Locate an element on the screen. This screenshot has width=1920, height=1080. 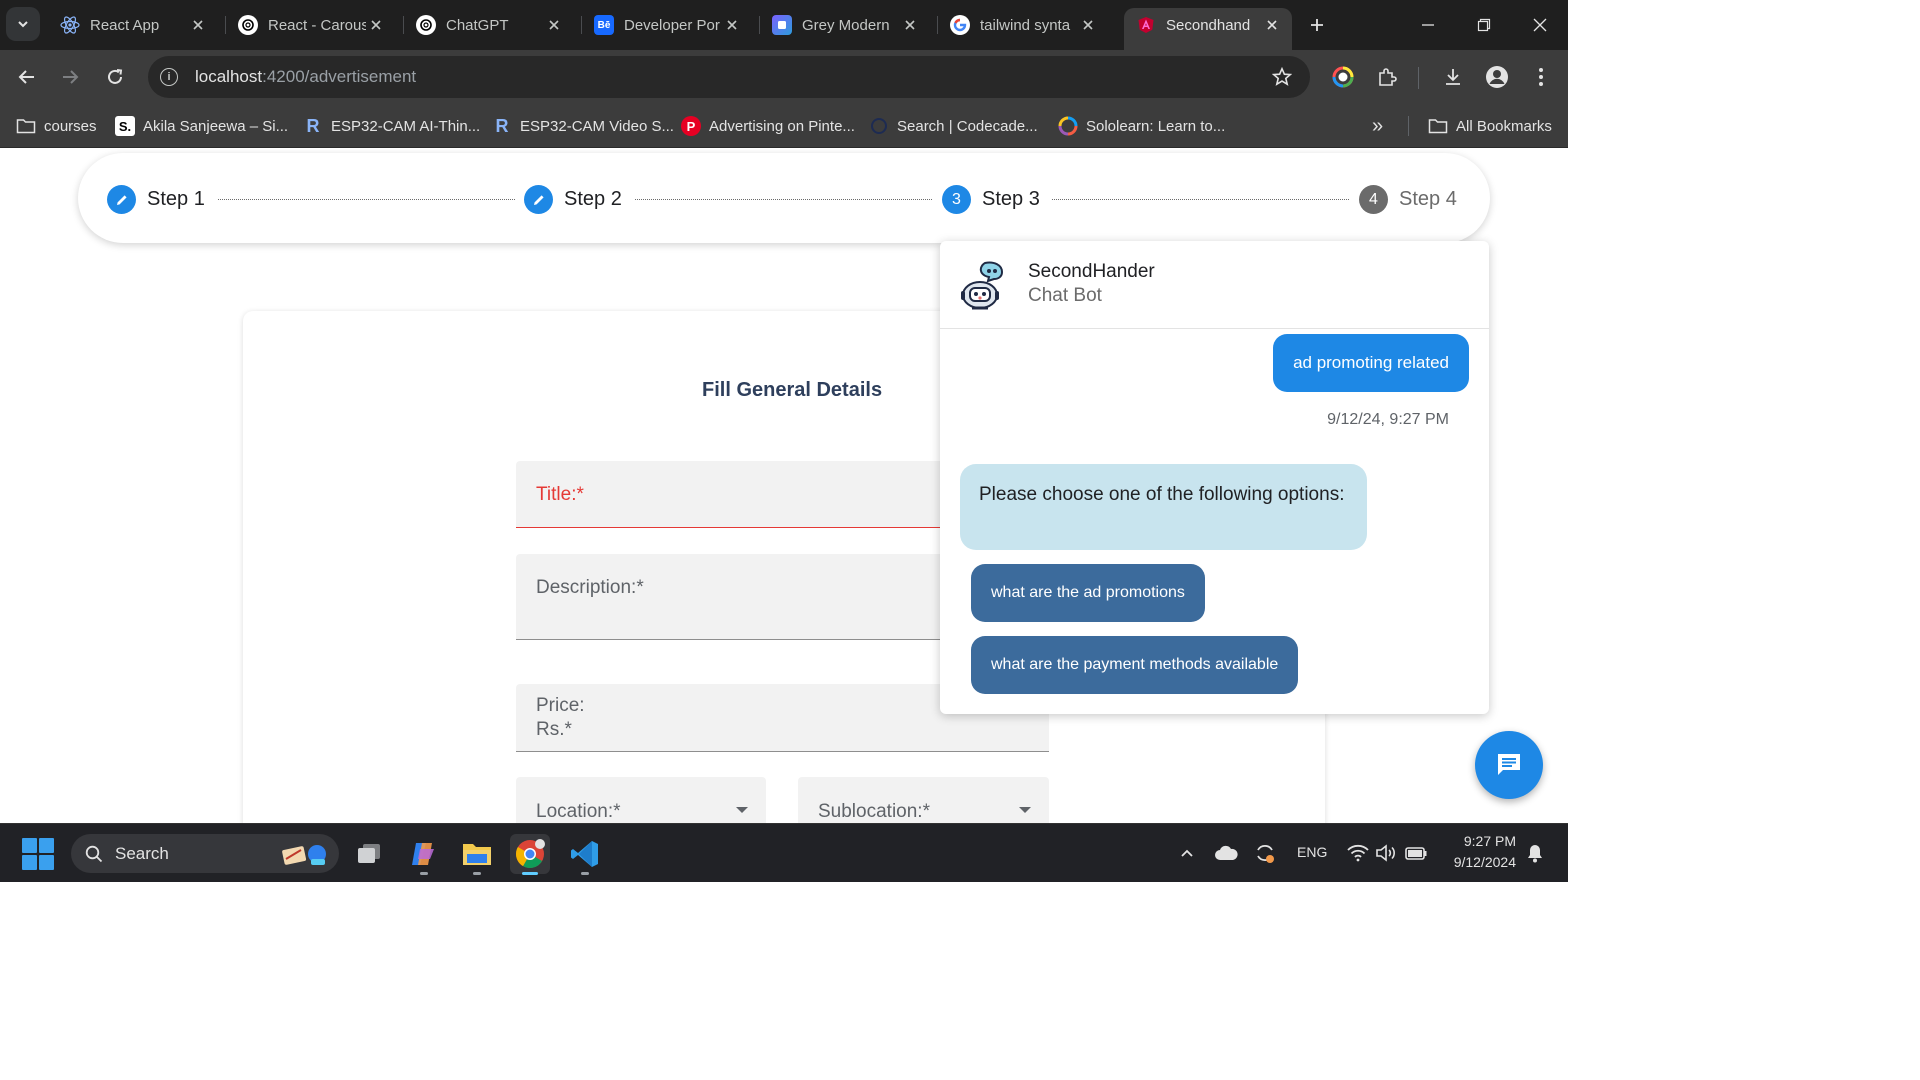
sublocation-select: Sublocation:* is located at coordinates (923, 800).